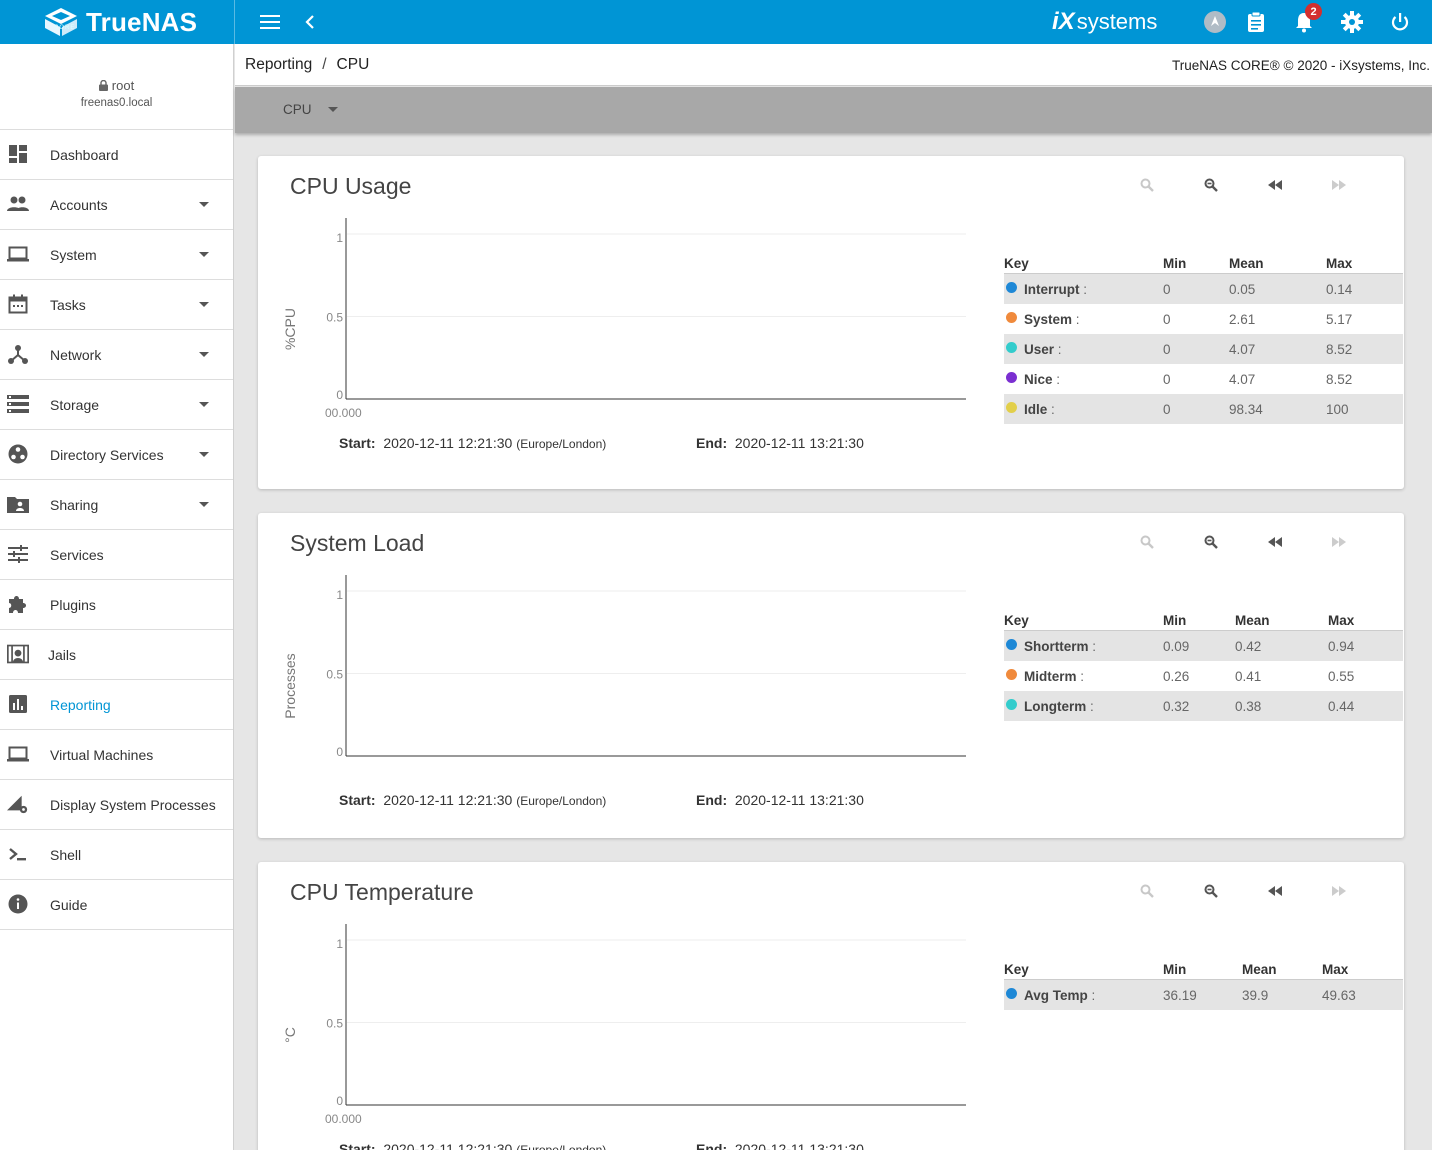 This screenshot has width=1432, height=1150. Describe the element at coordinates (1203, 289) in the screenshot. I see `legend-row: Interrupt : 0 0.05 0.14` at that location.